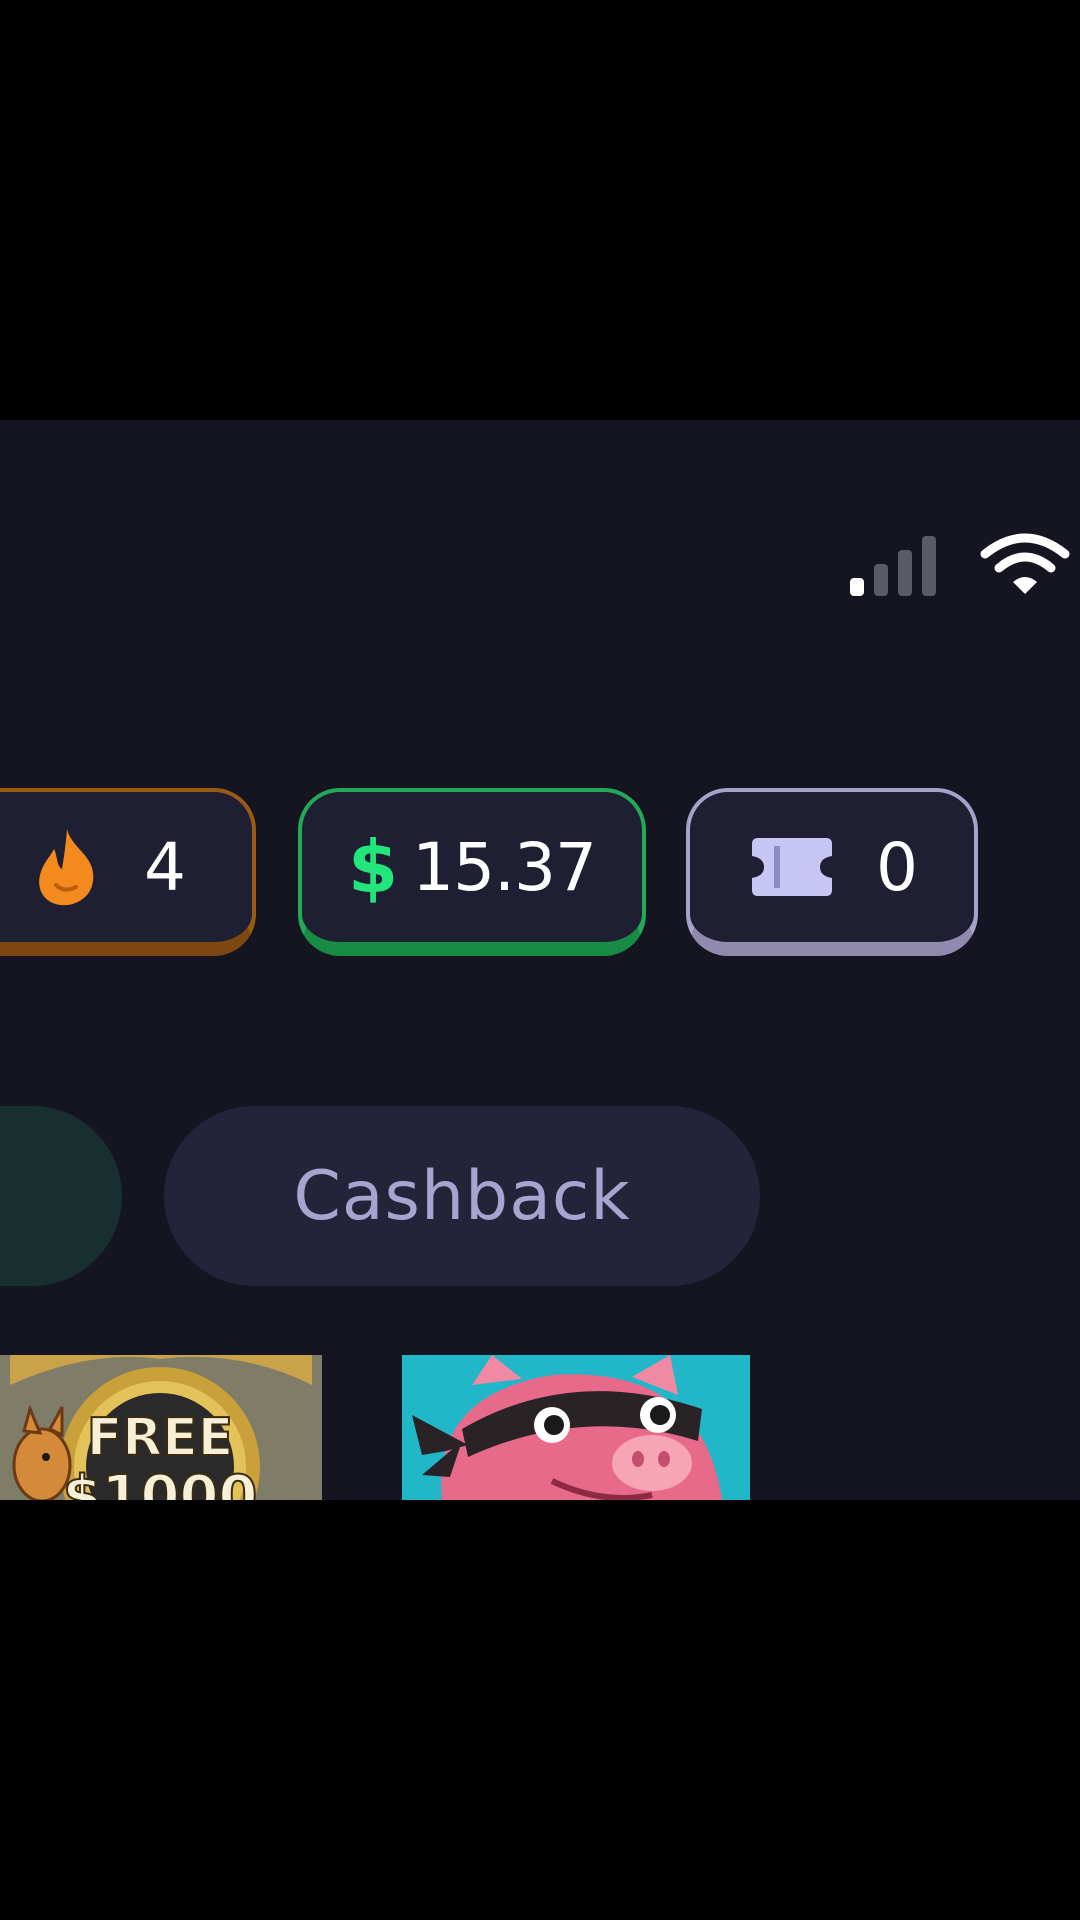  I want to click on cashback-label: Cashback, so click(462, 1196).